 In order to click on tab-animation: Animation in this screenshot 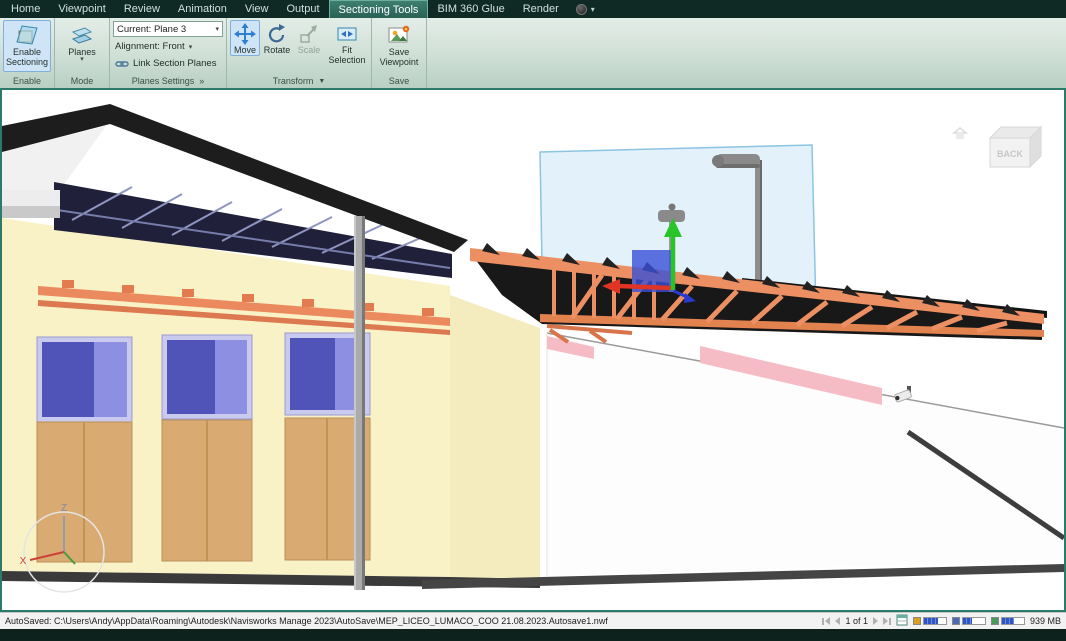, I will do `click(202, 9)`.